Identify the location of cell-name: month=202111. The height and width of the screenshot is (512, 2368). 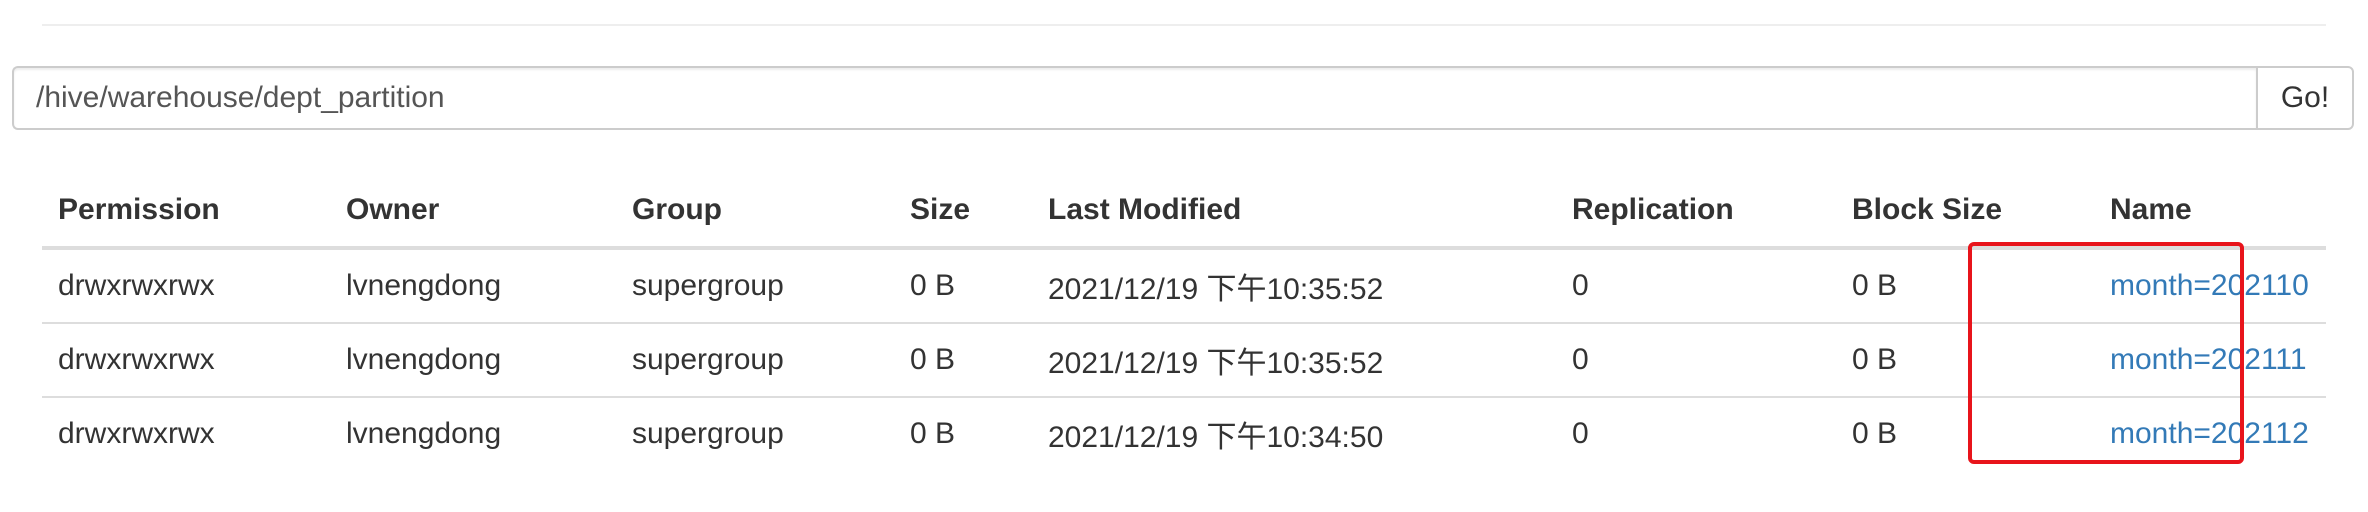
(2210, 359).